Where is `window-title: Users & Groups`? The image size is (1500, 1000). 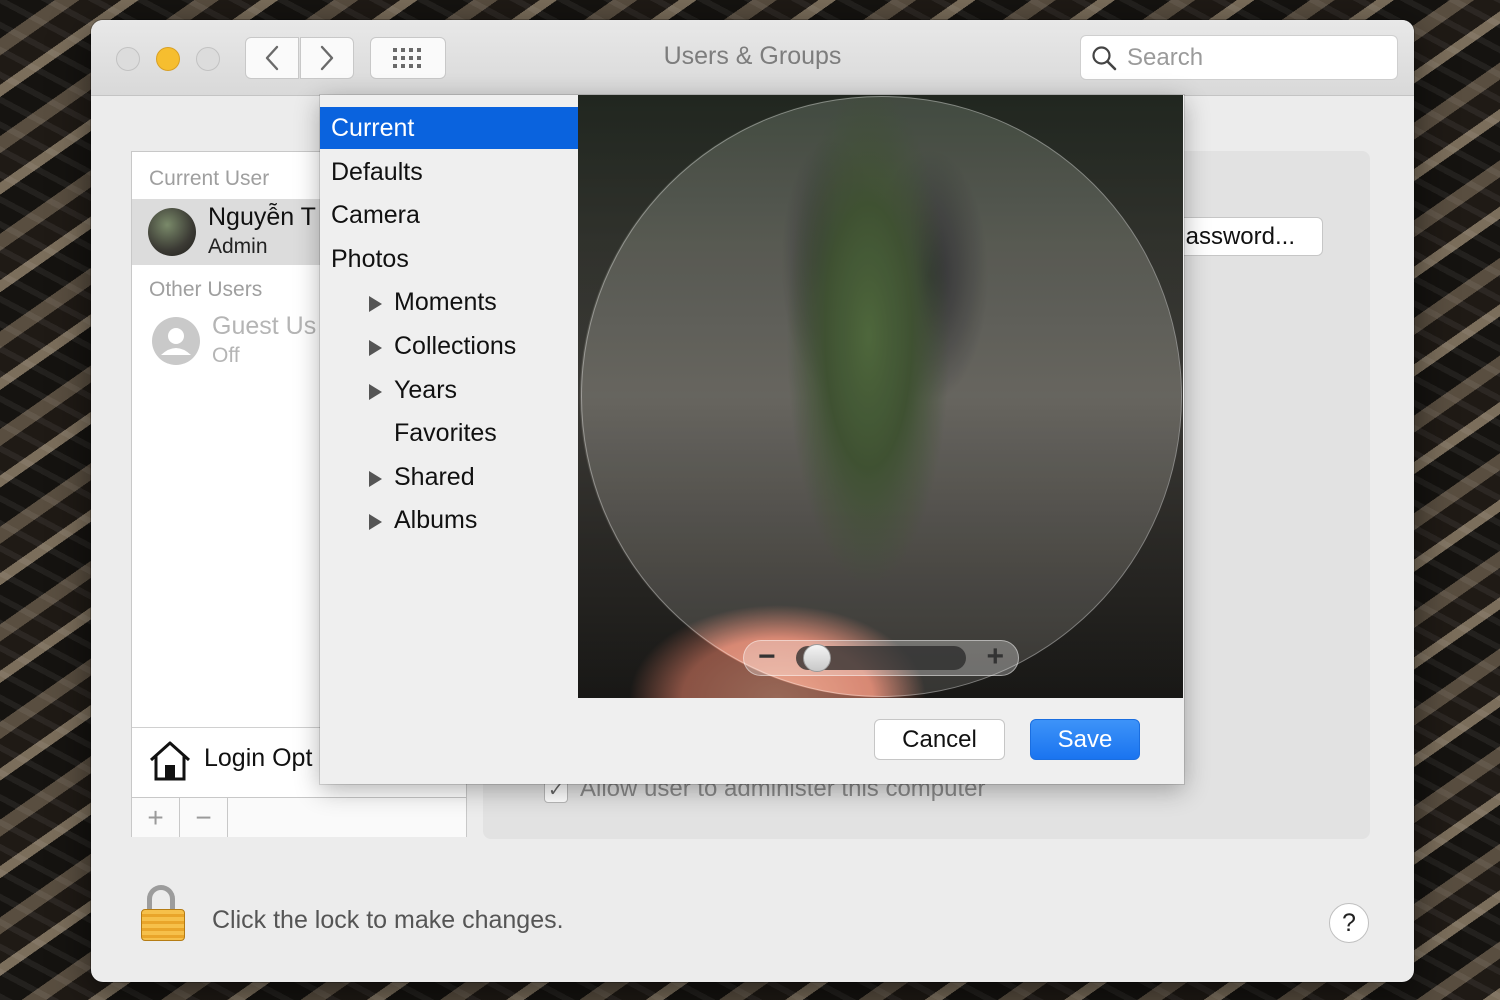 window-title: Users & Groups is located at coordinates (752, 56).